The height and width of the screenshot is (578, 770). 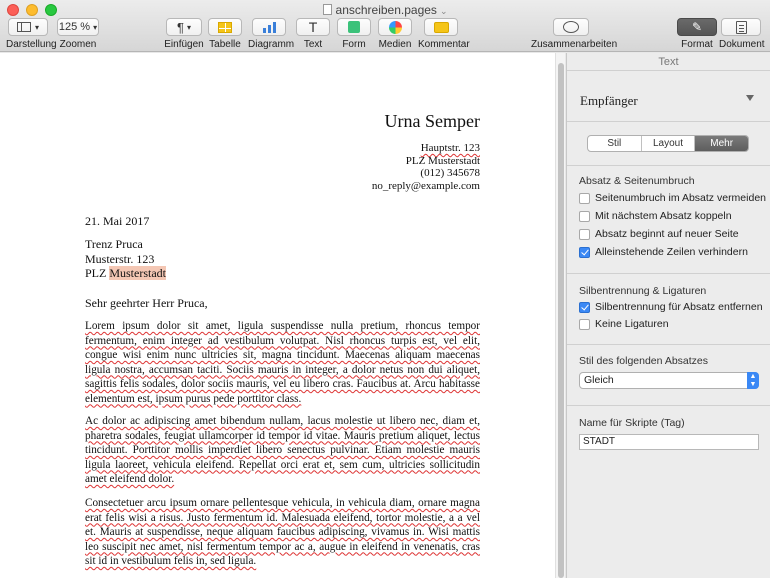 What do you see at coordinates (425, 185) in the screenshot?
I see `sender-email: no_reply@example.com` at bounding box center [425, 185].